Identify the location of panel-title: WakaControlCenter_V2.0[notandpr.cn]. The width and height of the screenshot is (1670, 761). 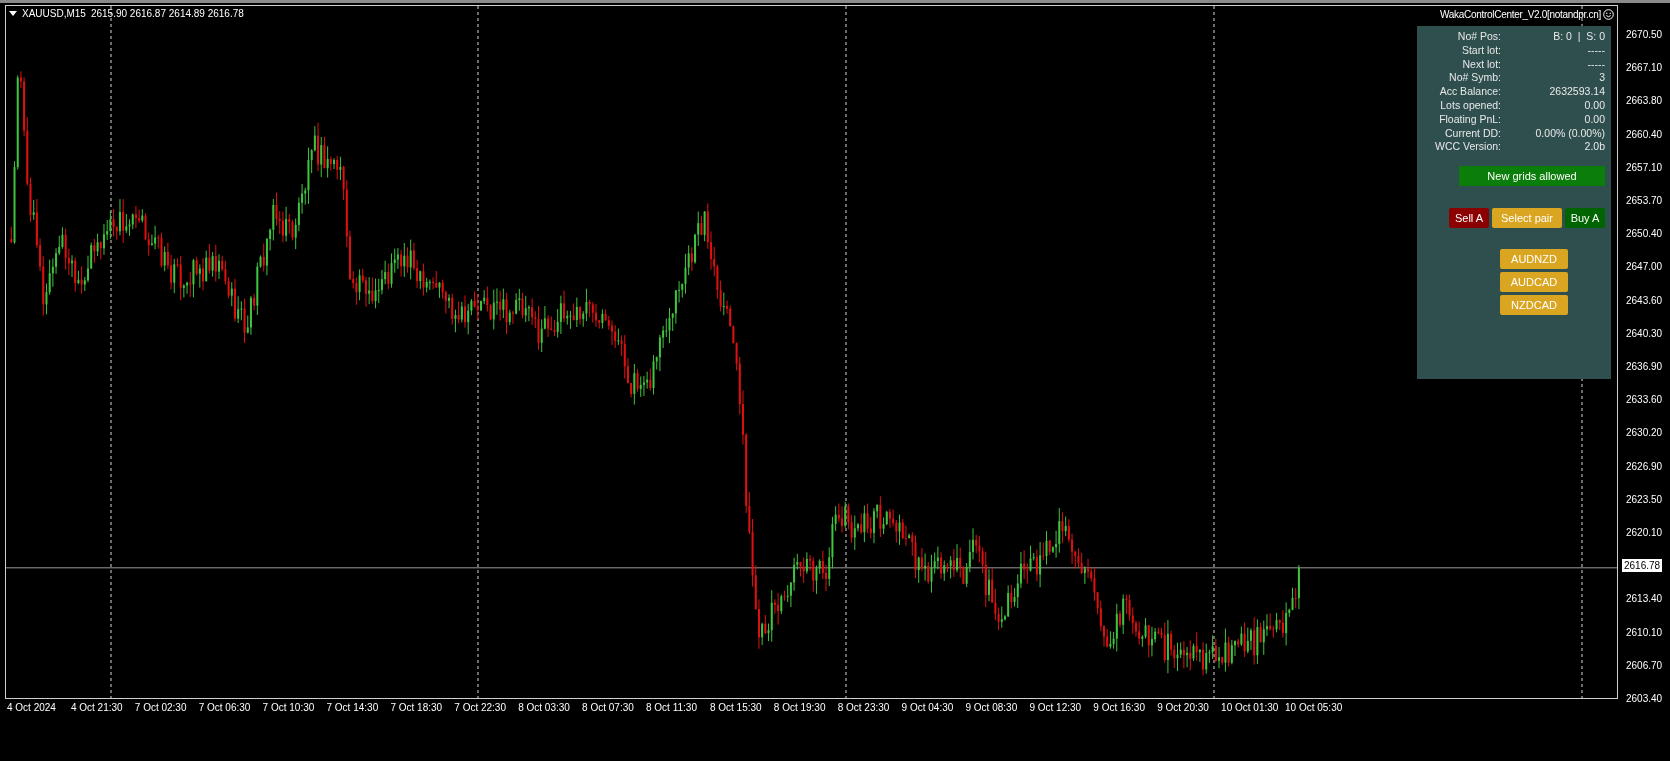
(1520, 14).